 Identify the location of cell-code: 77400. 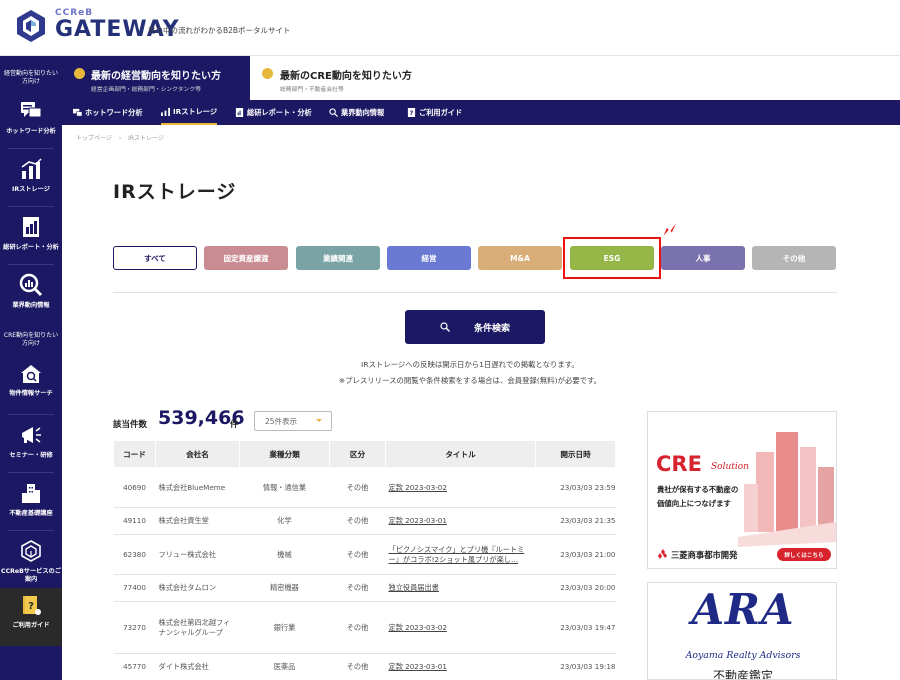
(134, 588).